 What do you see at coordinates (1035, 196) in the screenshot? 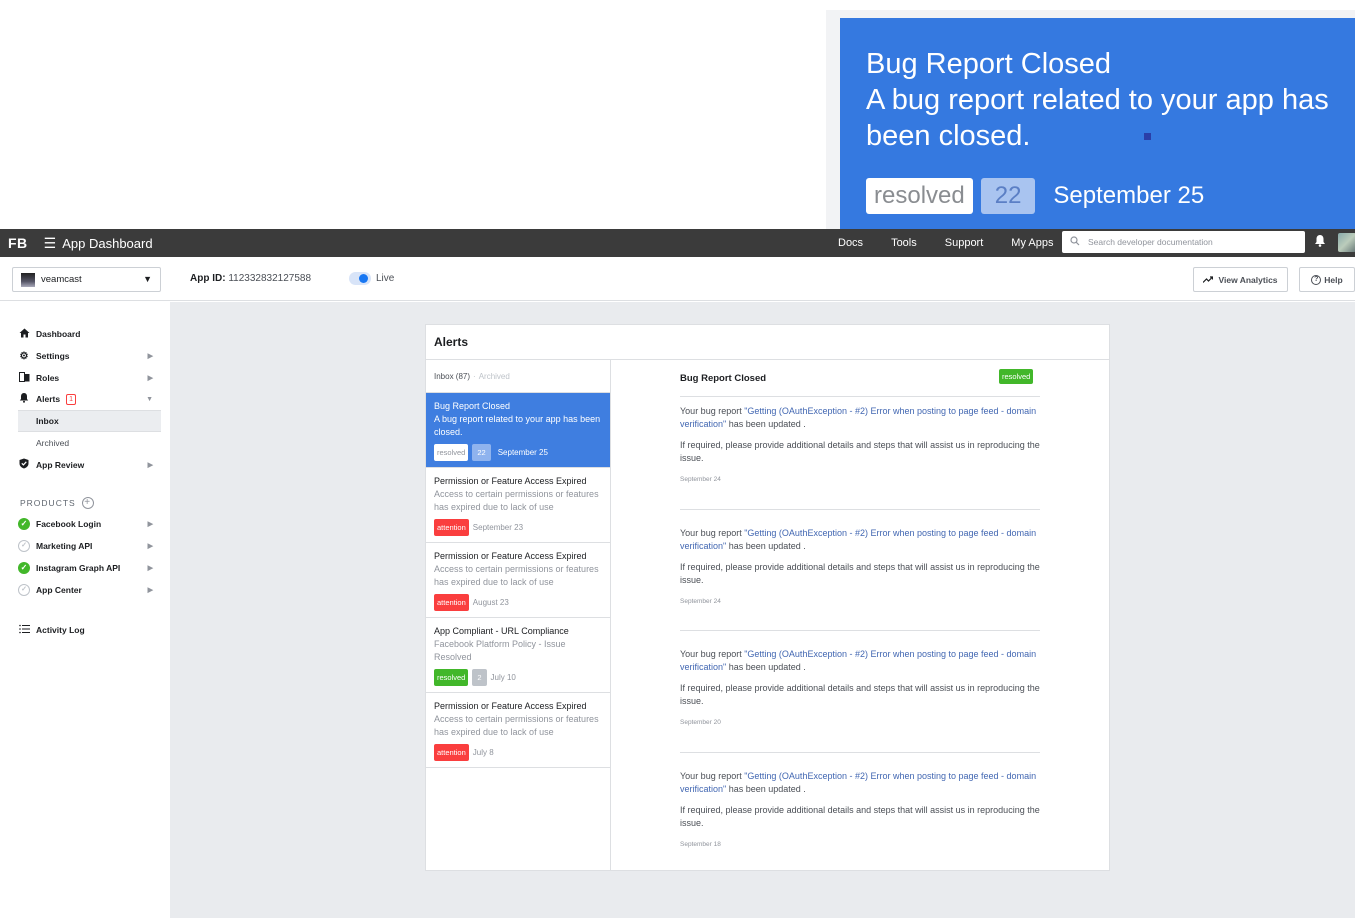
I see `zoom-badges: resolved 22 September 25` at bounding box center [1035, 196].